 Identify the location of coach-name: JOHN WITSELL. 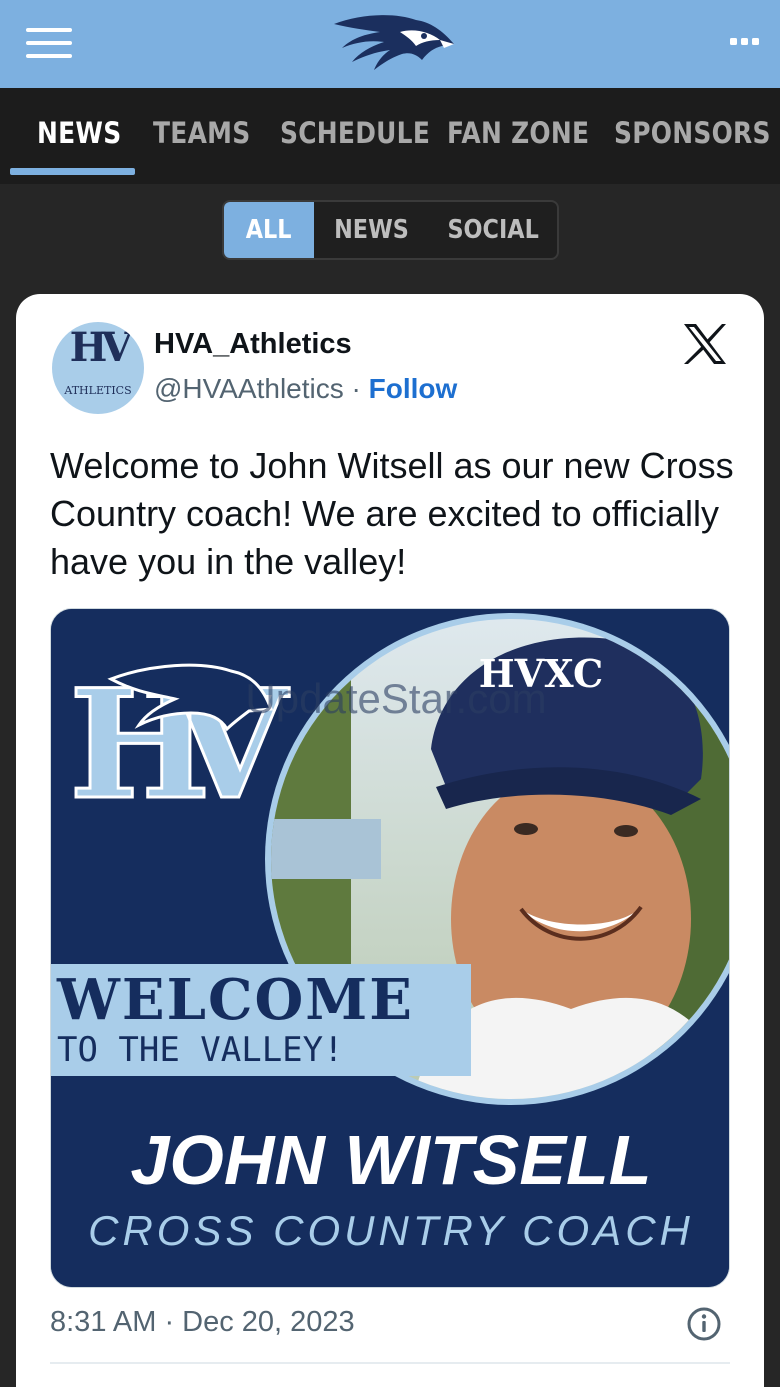
(390, 1160).